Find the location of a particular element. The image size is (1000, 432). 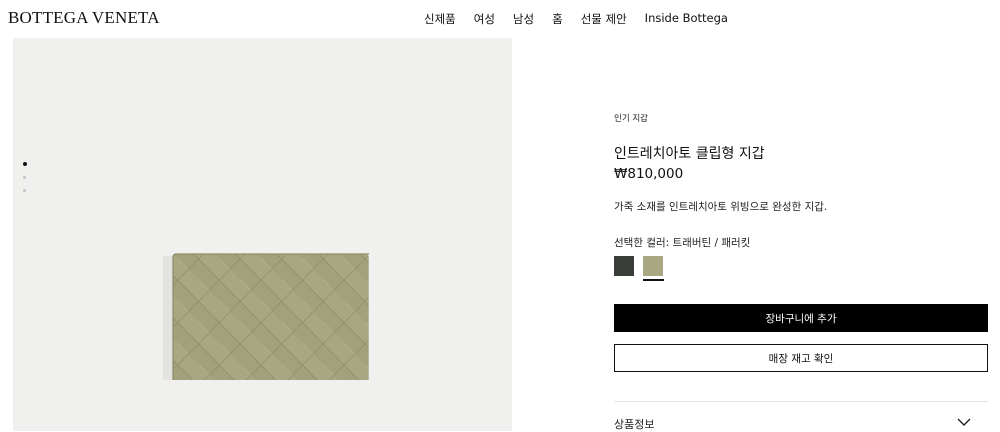

nav-item-home: 홈 is located at coordinates (557, 19).